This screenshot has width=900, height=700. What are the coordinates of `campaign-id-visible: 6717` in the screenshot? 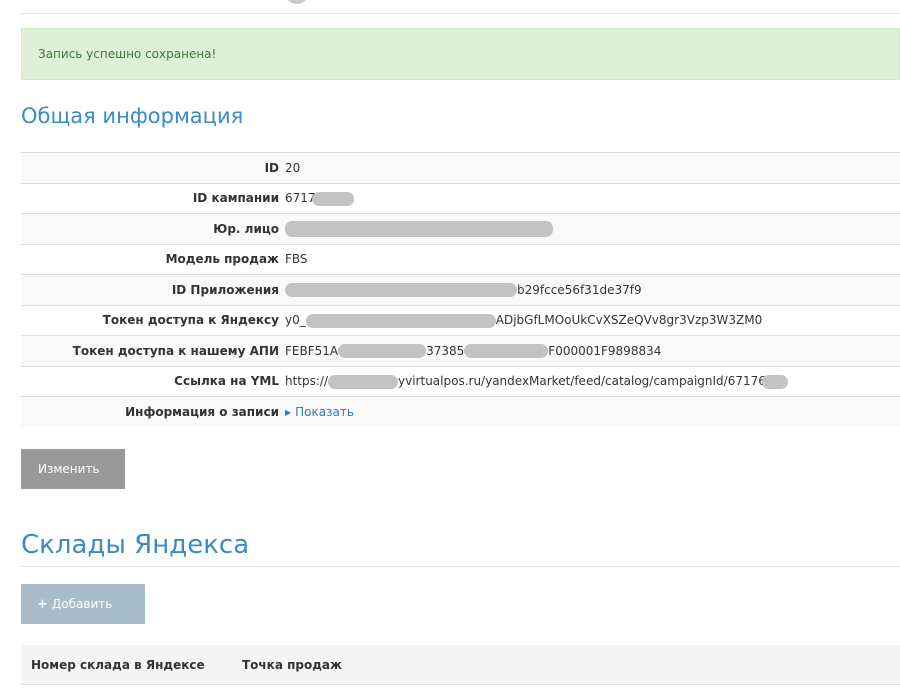 It's located at (300, 198).